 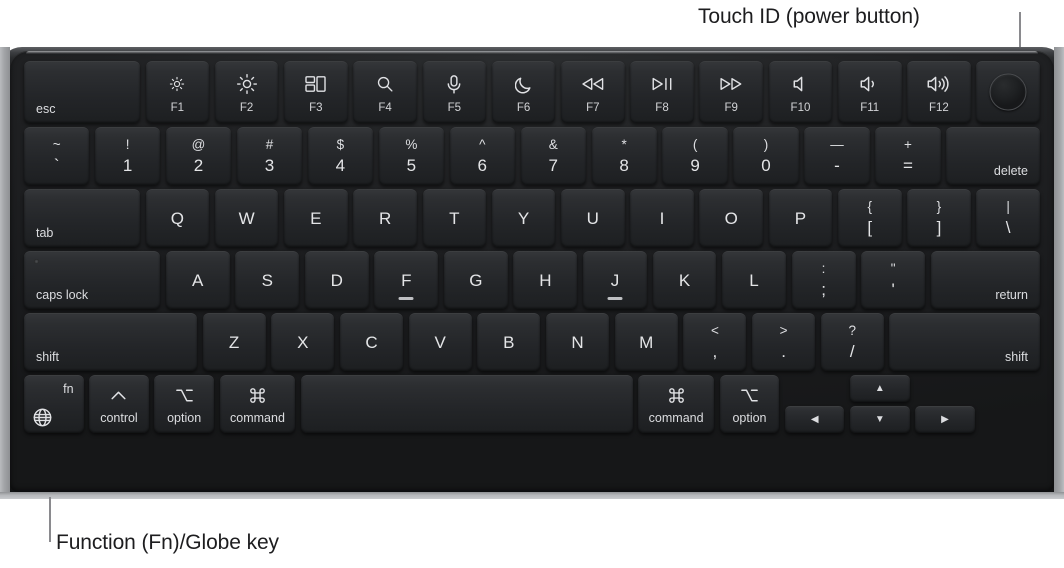 What do you see at coordinates (964, 342) in the screenshot?
I see `key-shift-right: shift` at bounding box center [964, 342].